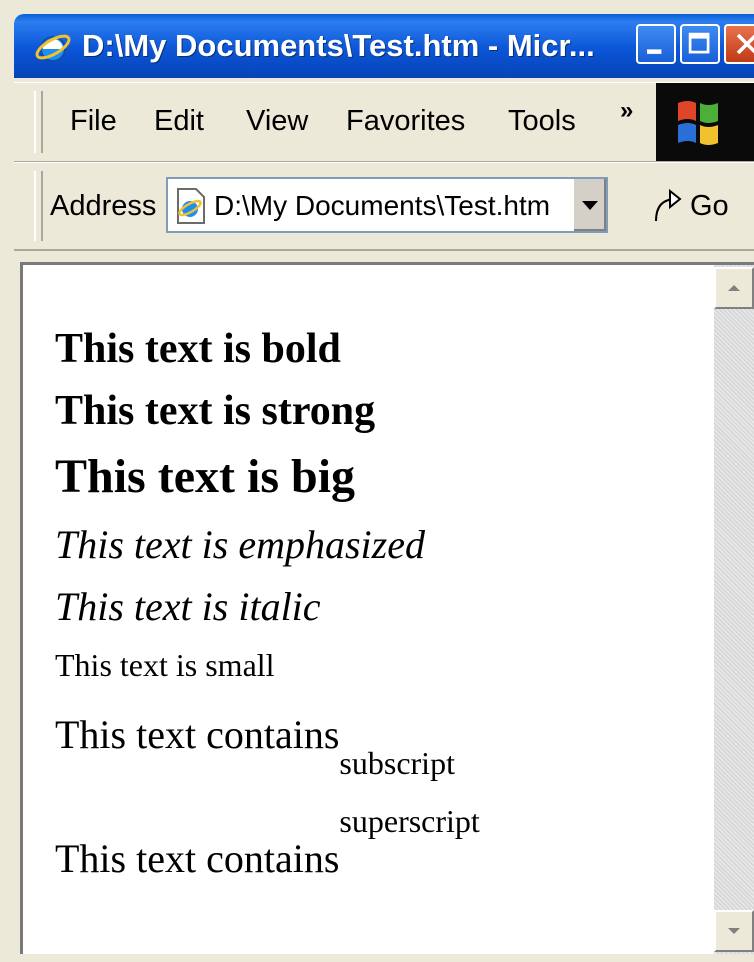 The height and width of the screenshot is (962, 754). I want to click on address-value: D:\My Documents\Test.htm, so click(382, 205).